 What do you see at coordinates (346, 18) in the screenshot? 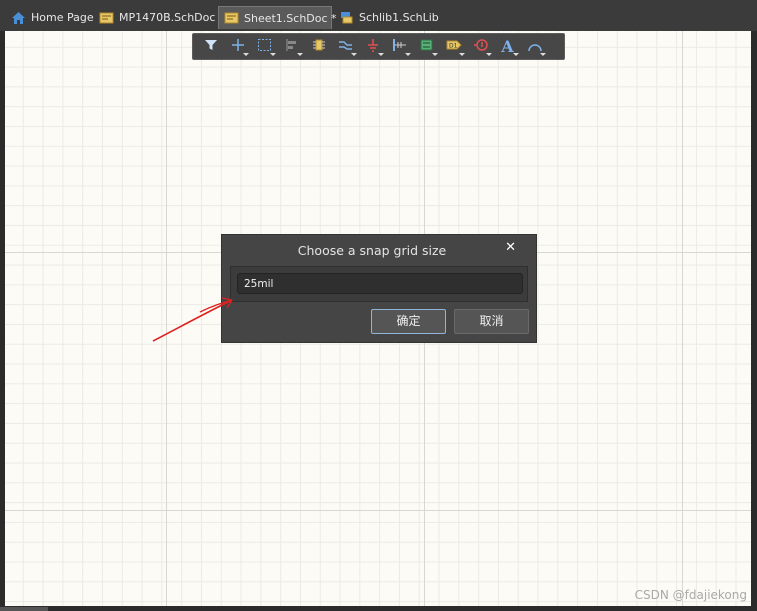
I see `schlib-icon` at bounding box center [346, 18].